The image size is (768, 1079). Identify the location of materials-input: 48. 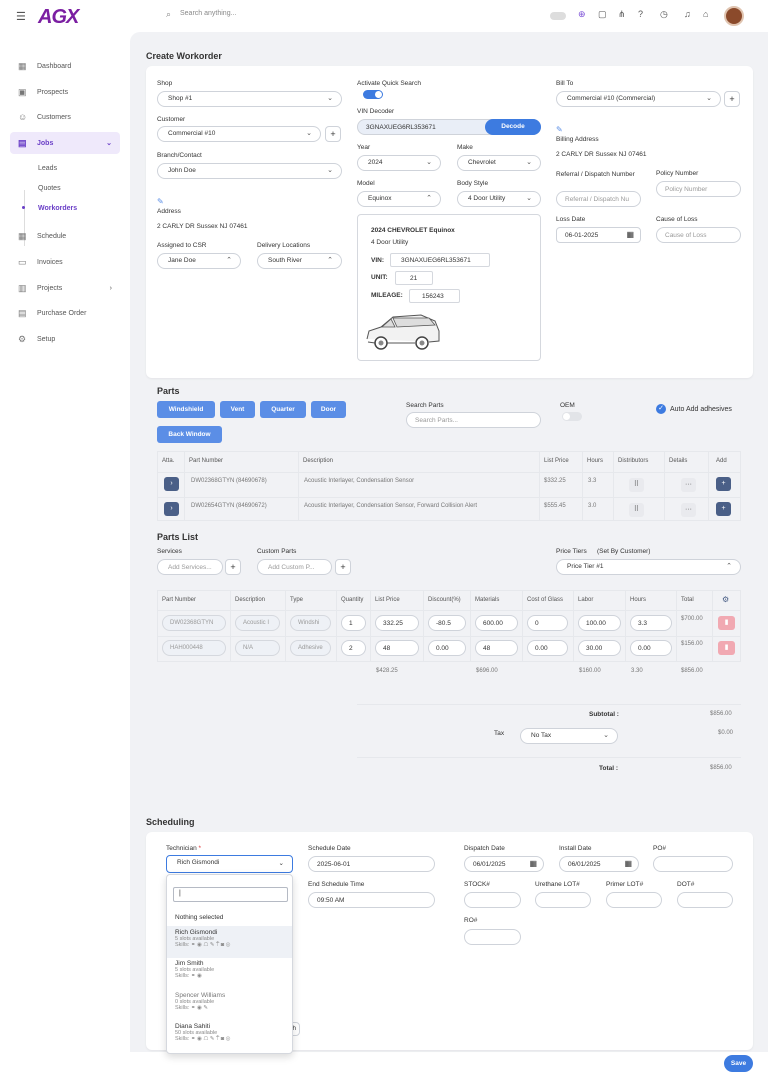
(496, 648).